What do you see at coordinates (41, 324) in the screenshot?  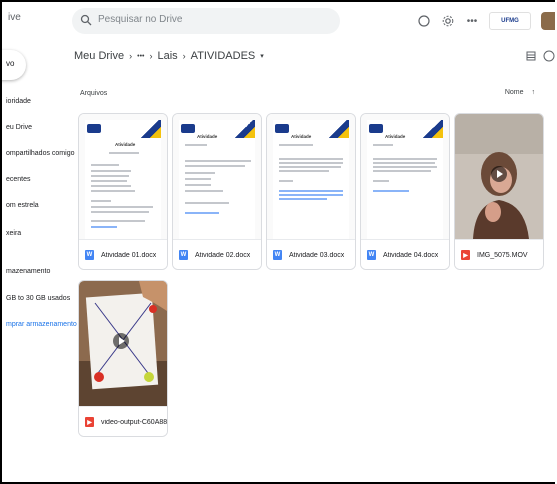 I see `buy-storage-link: mprar armazenamento` at bounding box center [41, 324].